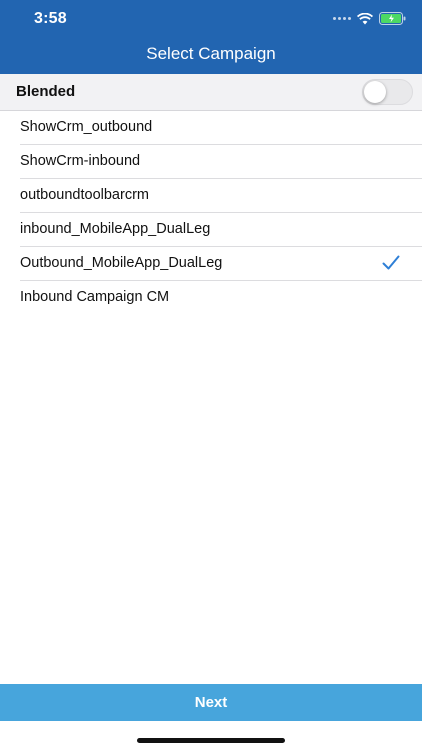 The image size is (422, 750). Describe the element at coordinates (221, 128) in the screenshot. I see `campaign-item-showcrm-outbound: ShowCrm_outbound` at that location.